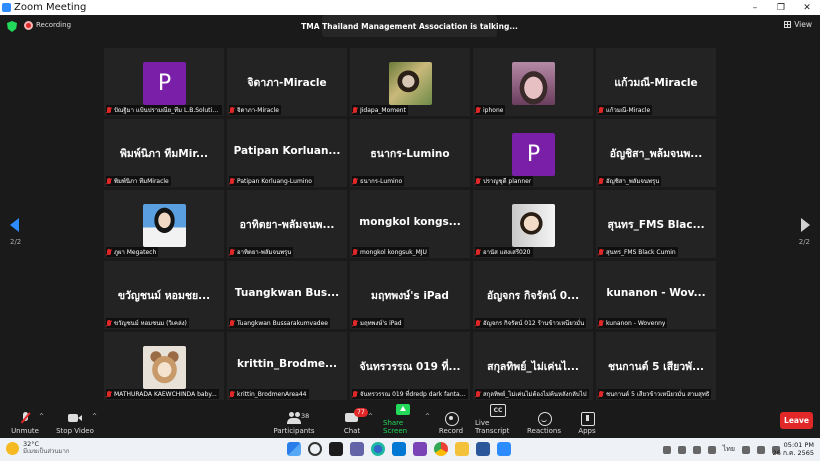 Image resolution: width=820 pixels, height=461 pixels. What do you see at coordinates (483, 449) in the screenshot?
I see `word-icon` at bounding box center [483, 449].